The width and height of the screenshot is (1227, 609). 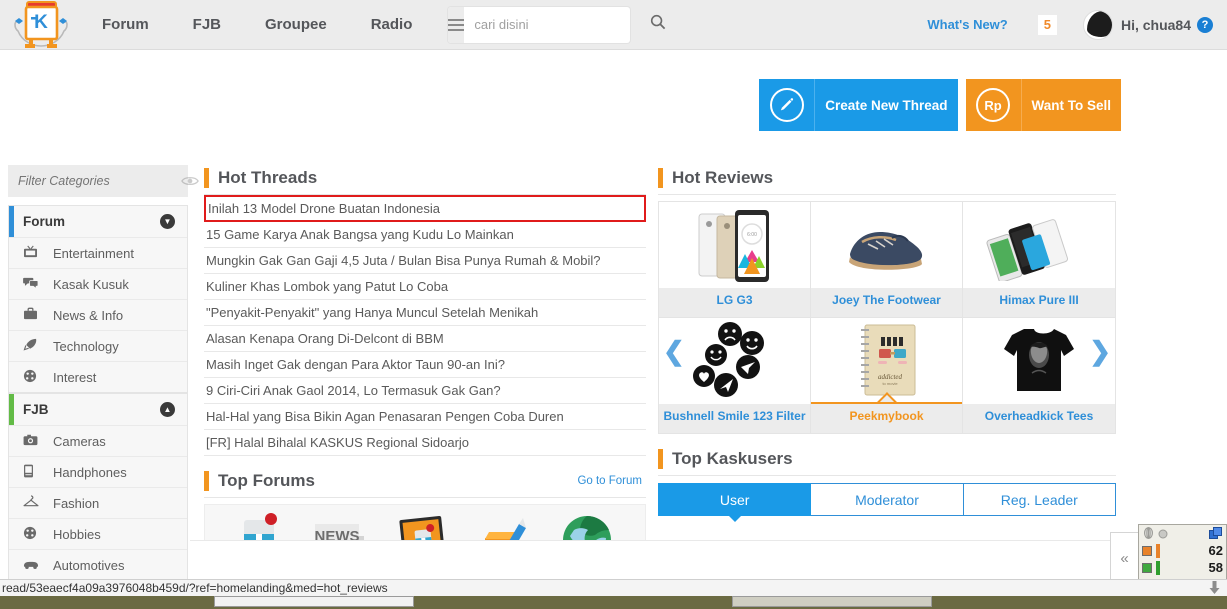 I want to click on hot-threads-heading: Hot Threads, so click(x=268, y=177).